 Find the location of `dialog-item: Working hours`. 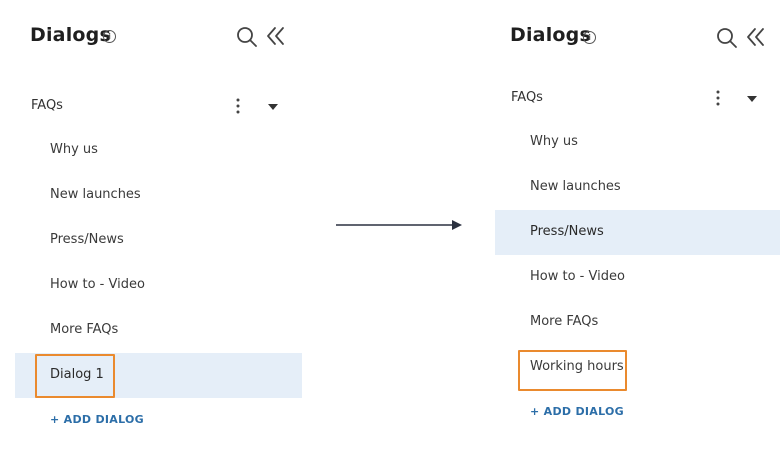

dialog-item: Working hours is located at coordinates (637, 368).